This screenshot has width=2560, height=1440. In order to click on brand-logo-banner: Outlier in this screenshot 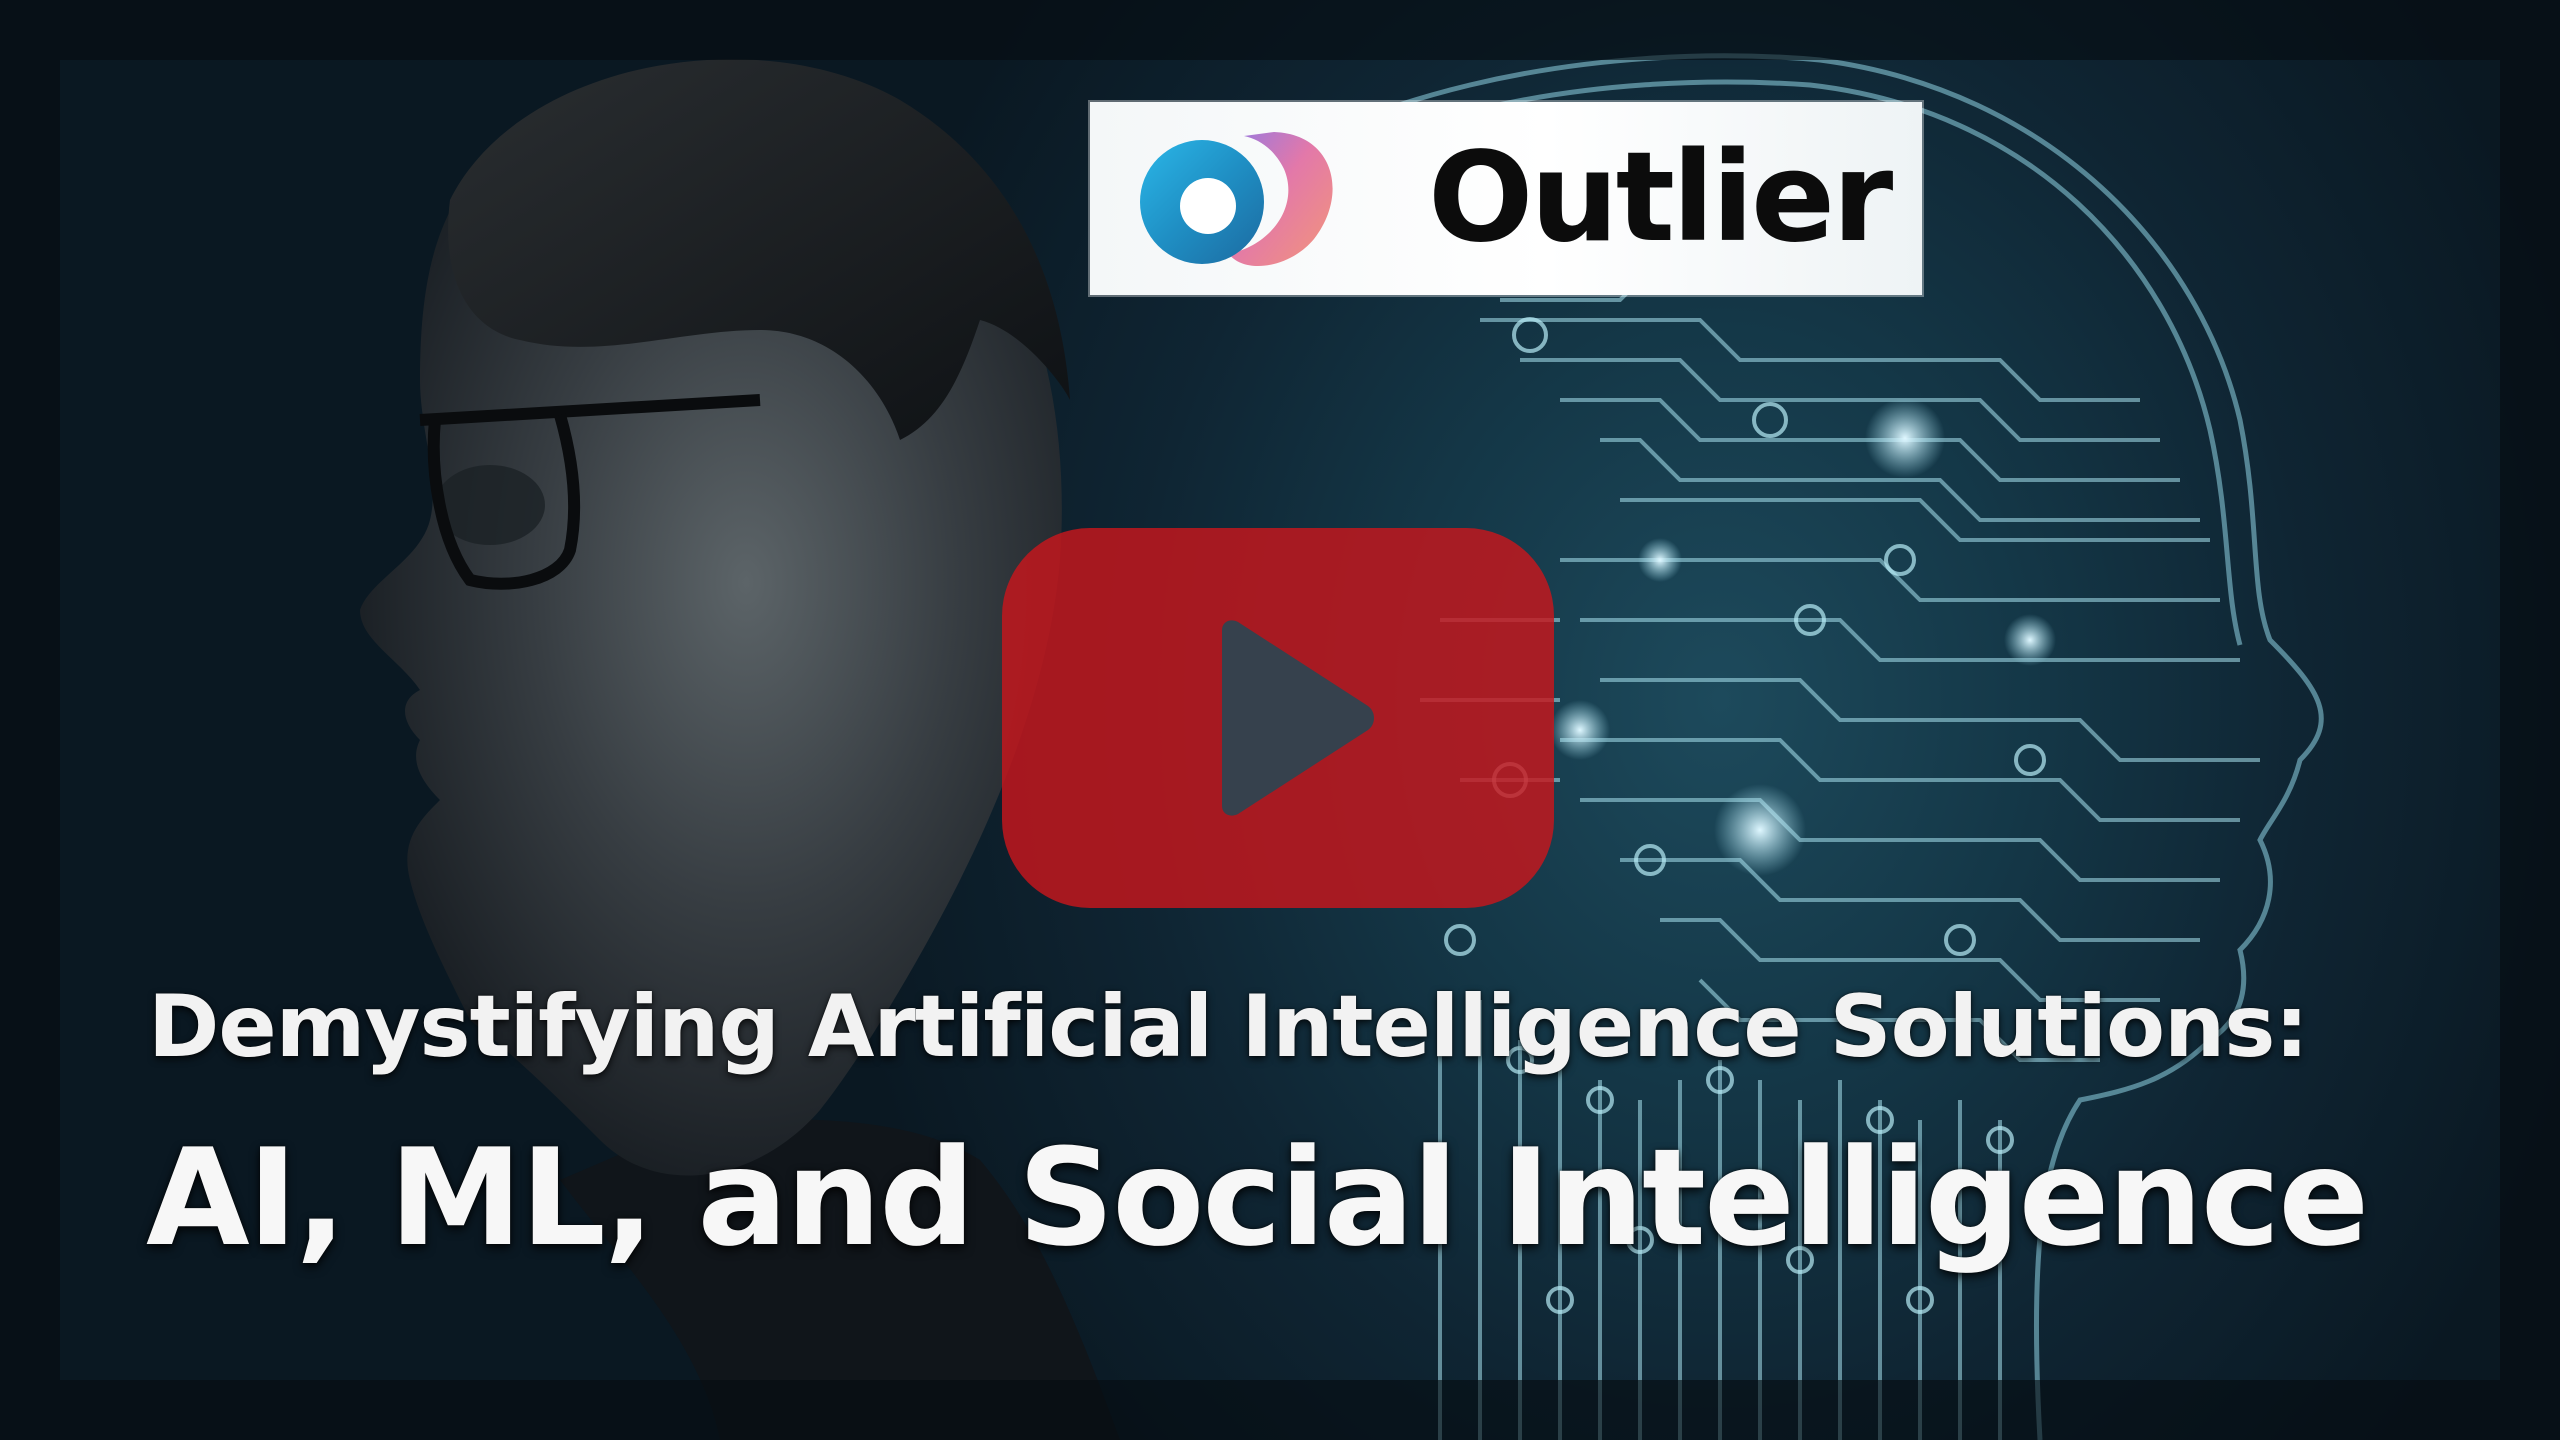, I will do `click(1506, 198)`.